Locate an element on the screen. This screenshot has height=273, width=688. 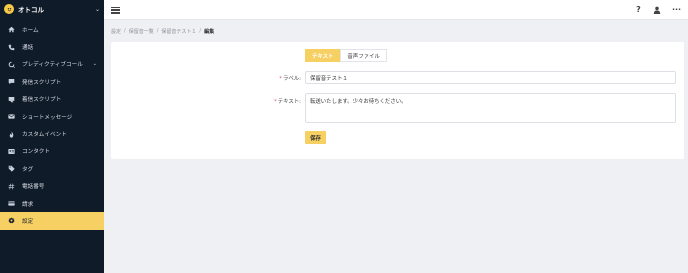
sidebar-item-phone-number: 電話番号 is located at coordinates (52, 186).